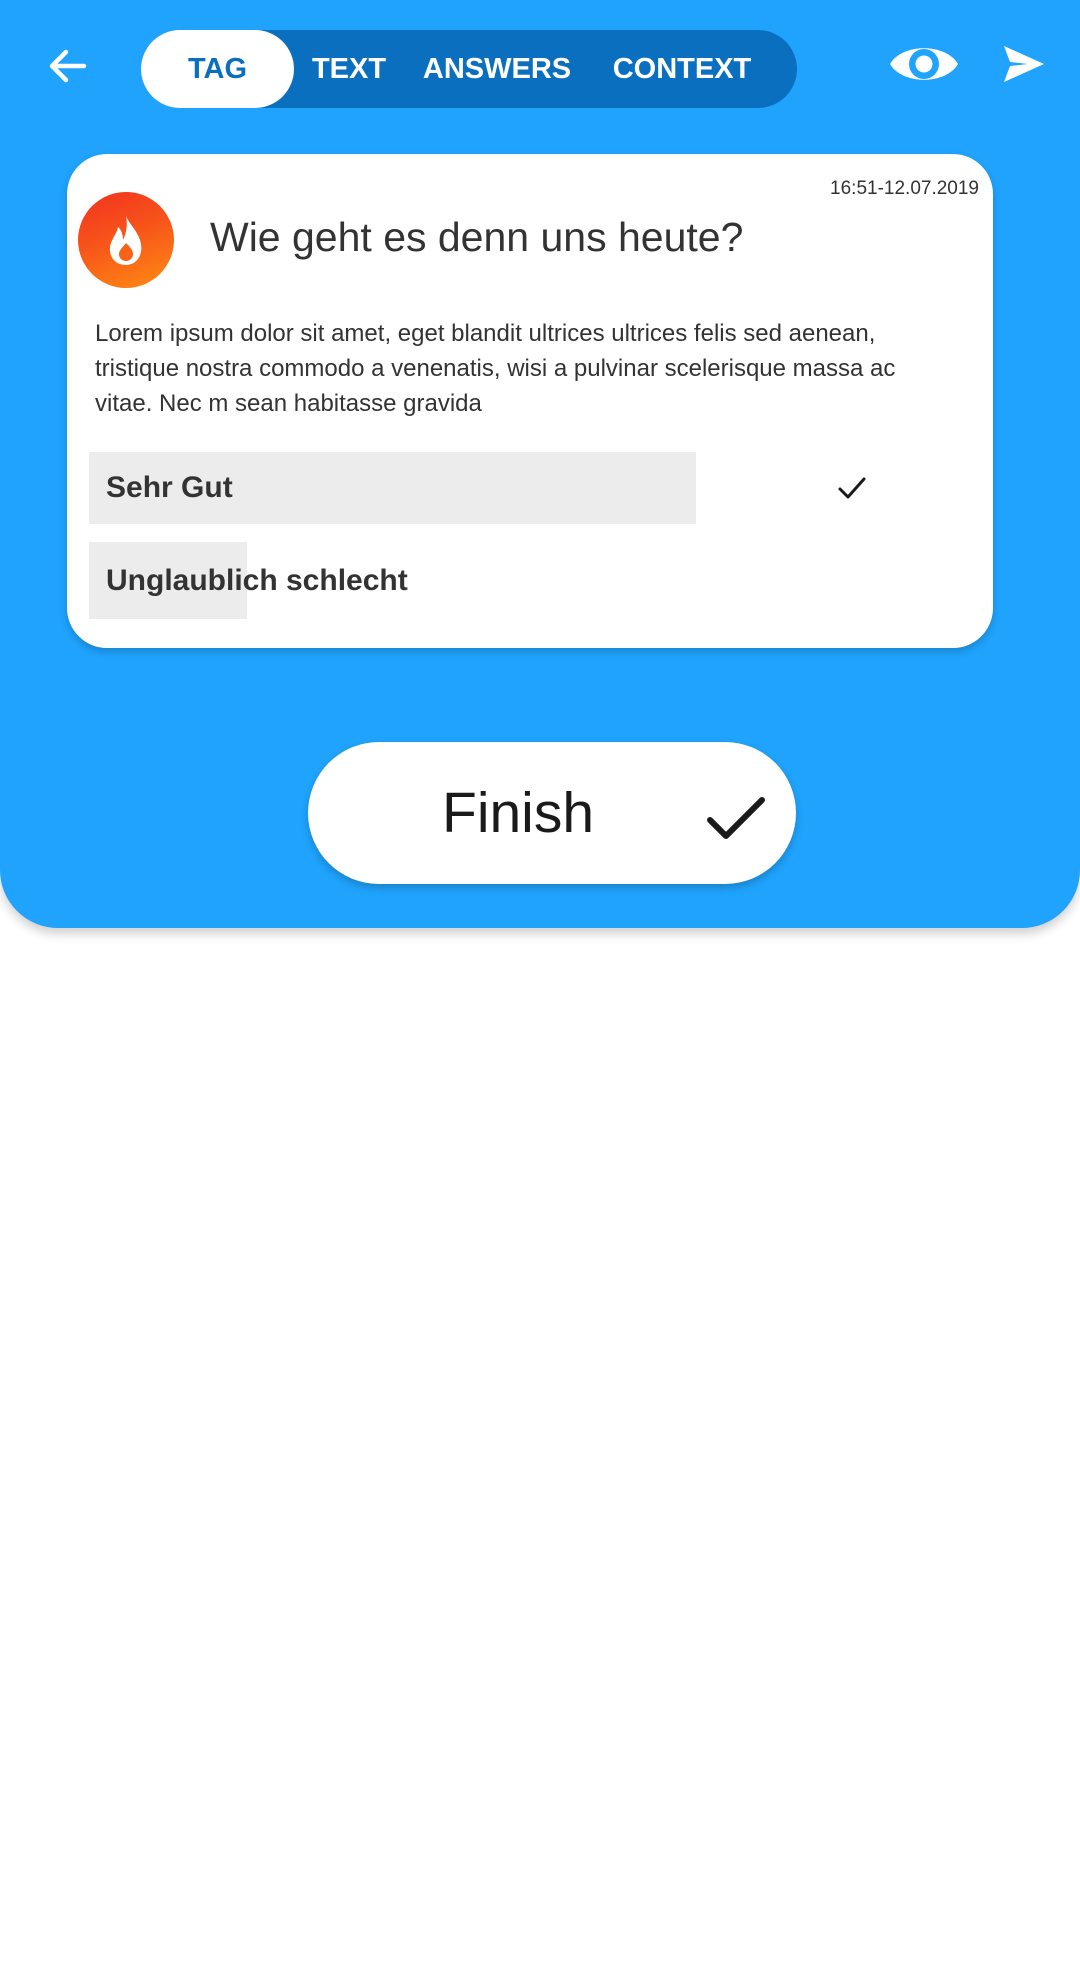  Describe the element at coordinates (529, 580) in the screenshot. I see `answer-option: Unglaublich schlecht` at that location.